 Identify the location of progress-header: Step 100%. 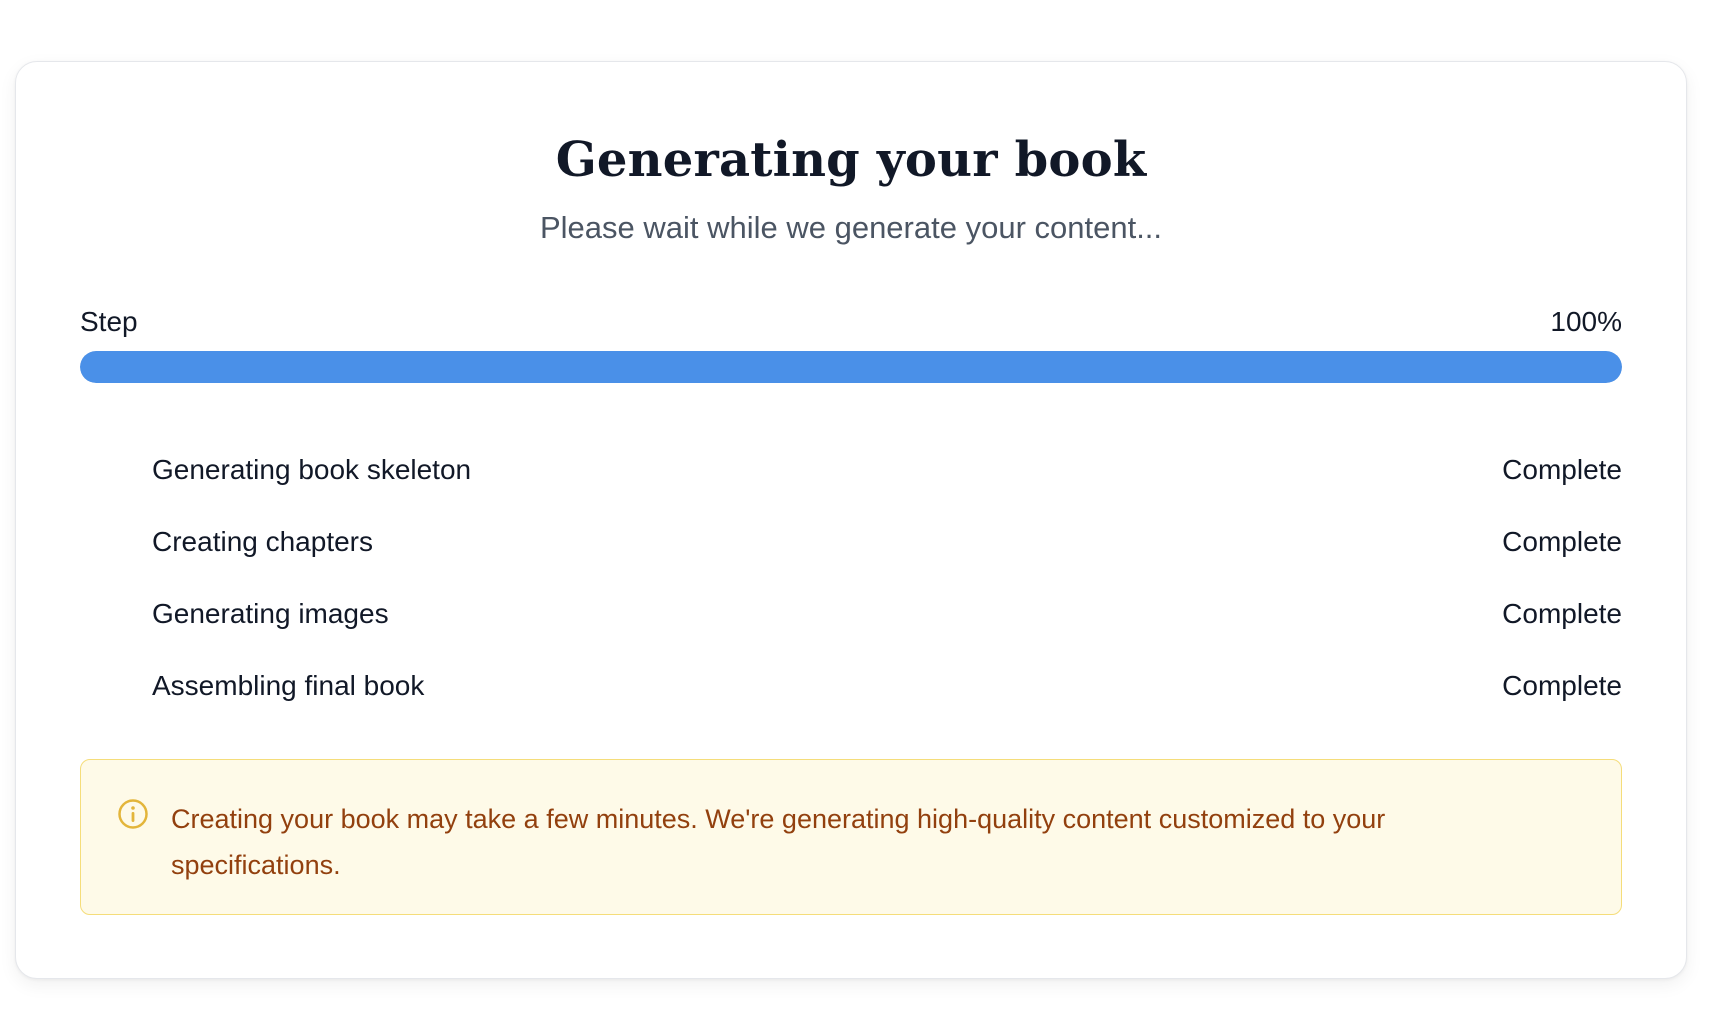
(851, 322).